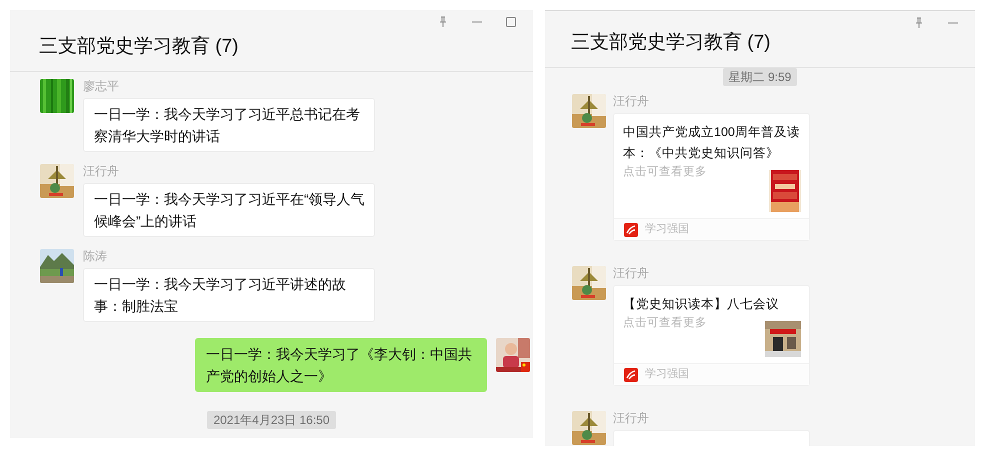  I want to click on message-bubble: 一日一学：我今天学习了《李大钊：中国共产党的创始人之一》, so click(341, 365).